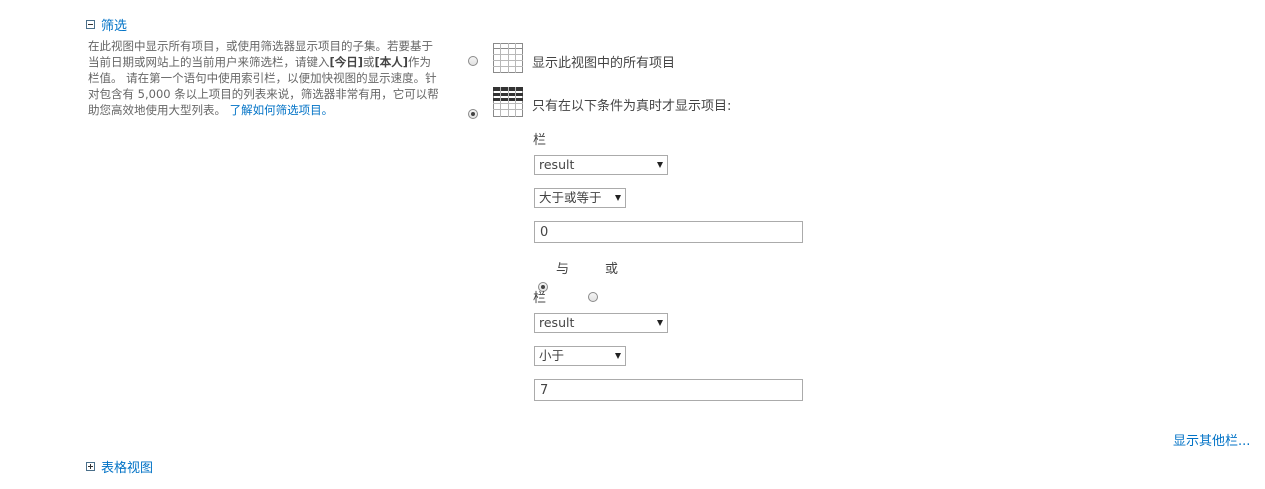 The width and height of the screenshot is (1265, 489). I want to click on and-label: 与, so click(563, 269).